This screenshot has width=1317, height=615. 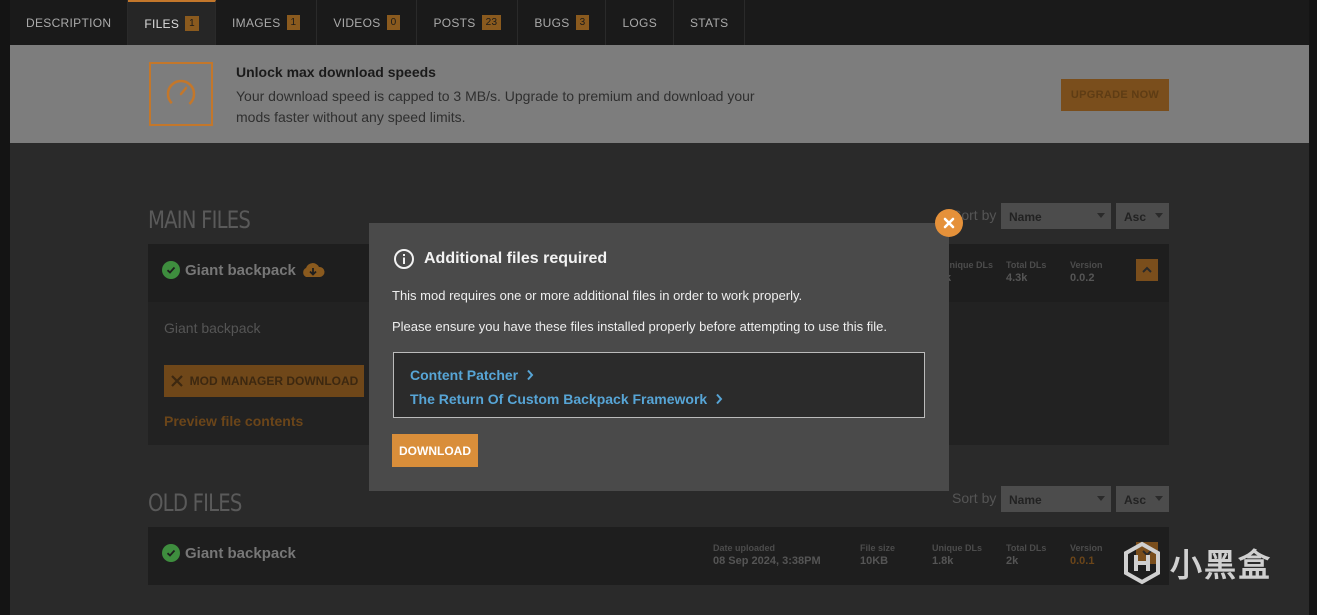 I want to click on tab-description: DESCRIPTION, so click(x=69, y=22).